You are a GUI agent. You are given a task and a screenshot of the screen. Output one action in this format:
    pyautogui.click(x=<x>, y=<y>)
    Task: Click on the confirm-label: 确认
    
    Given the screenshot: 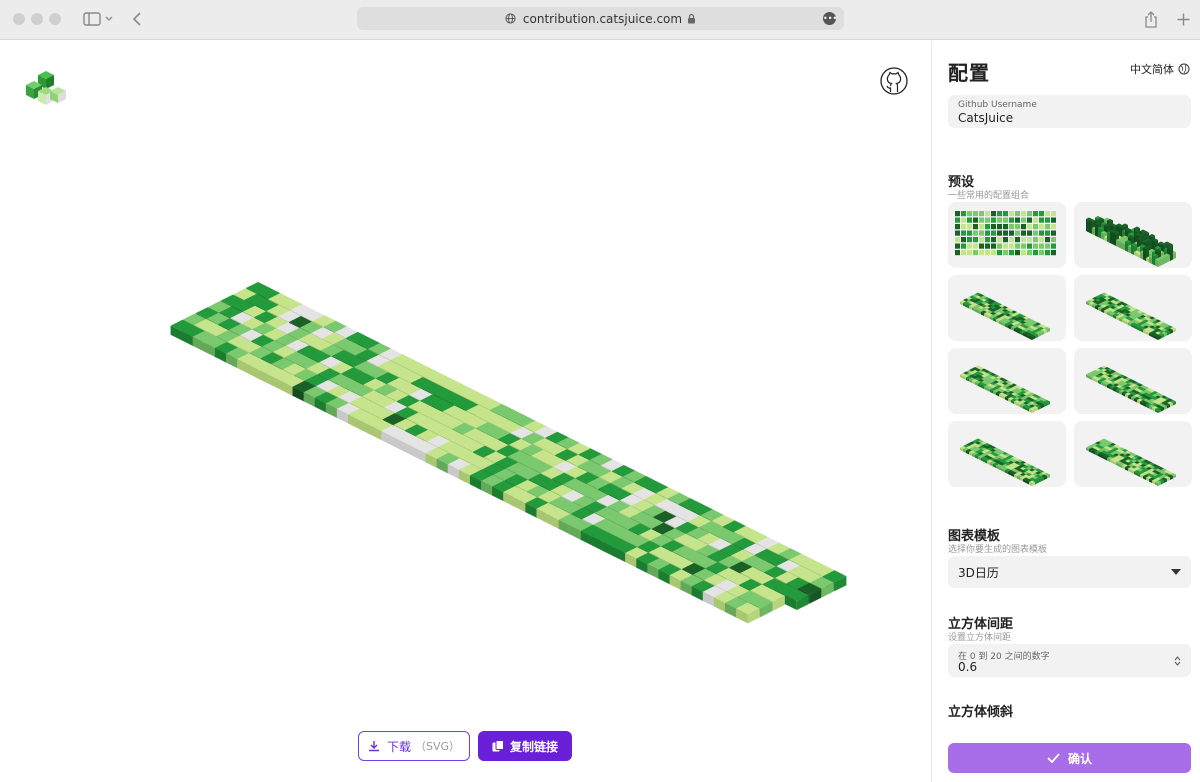 What is the action you would take?
    pyautogui.click(x=1079, y=758)
    